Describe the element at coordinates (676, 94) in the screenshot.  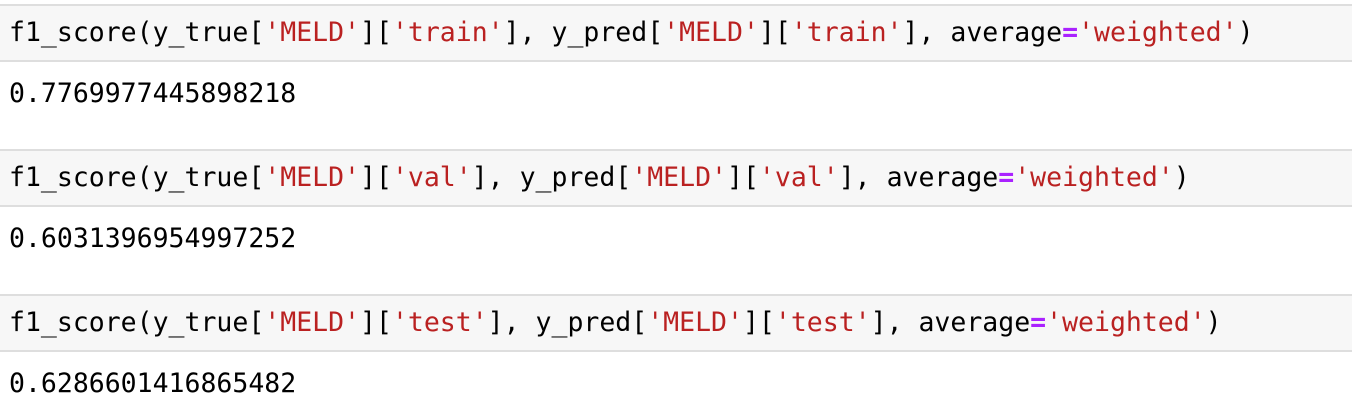
I see `code-cell-output-1: 0.7769977445898218` at that location.